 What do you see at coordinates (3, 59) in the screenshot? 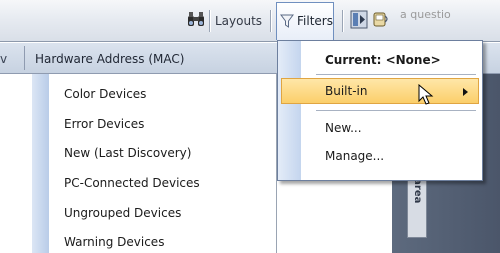
I see `column-header-partial: v` at bounding box center [3, 59].